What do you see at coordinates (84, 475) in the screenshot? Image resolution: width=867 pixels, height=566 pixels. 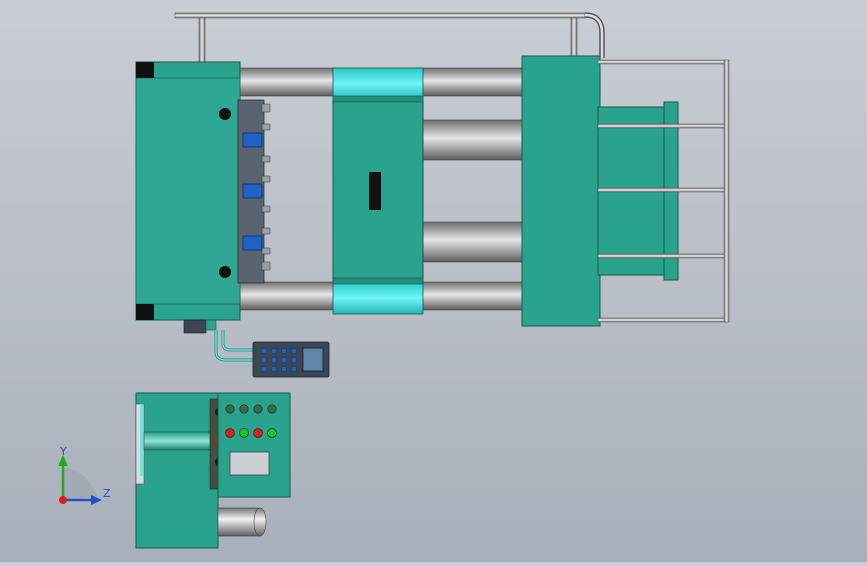 I see `coordinate-triad: Y Z` at bounding box center [84, 475].